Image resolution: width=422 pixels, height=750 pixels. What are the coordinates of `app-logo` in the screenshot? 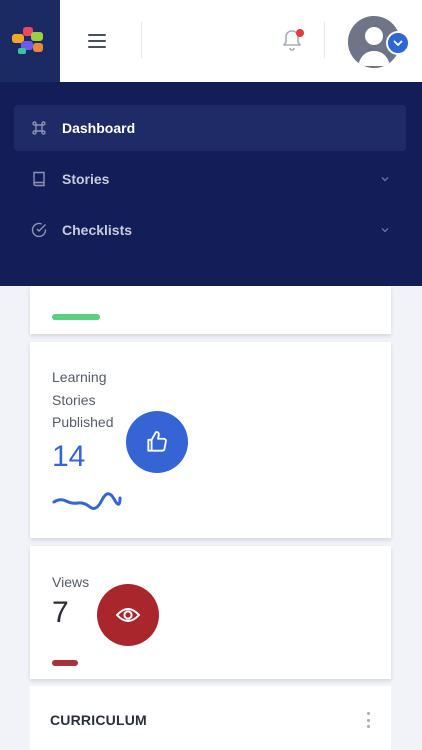 It's located at (30, 41).